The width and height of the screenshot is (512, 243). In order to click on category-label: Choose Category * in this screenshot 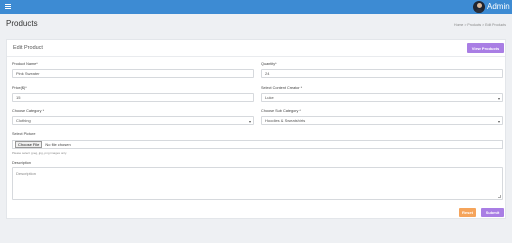, I will do `click(28, 111)`.